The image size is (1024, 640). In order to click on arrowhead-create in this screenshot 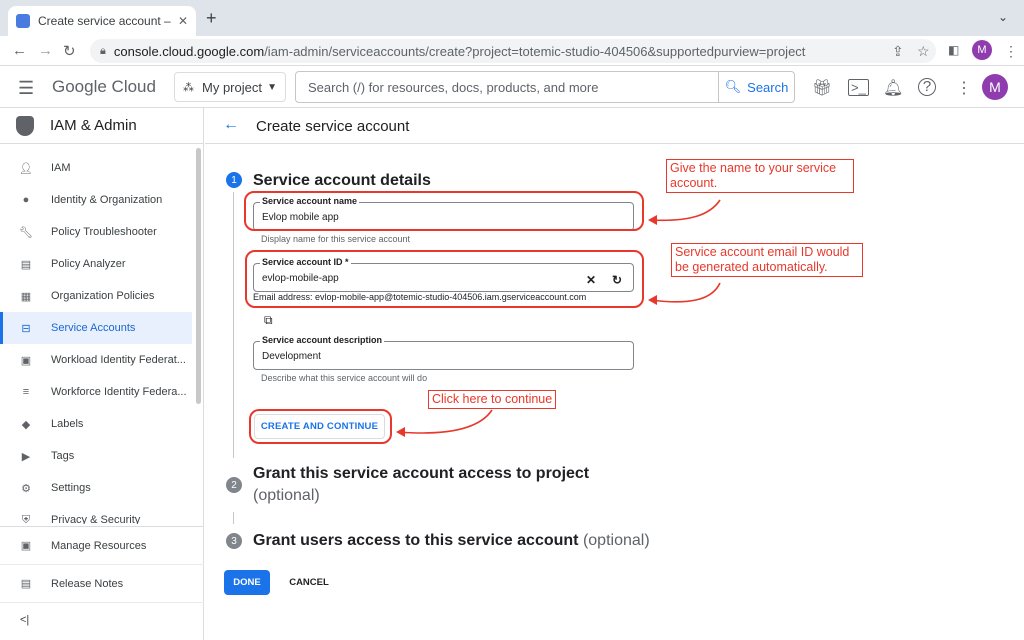, I will do `click(400, 432)`.